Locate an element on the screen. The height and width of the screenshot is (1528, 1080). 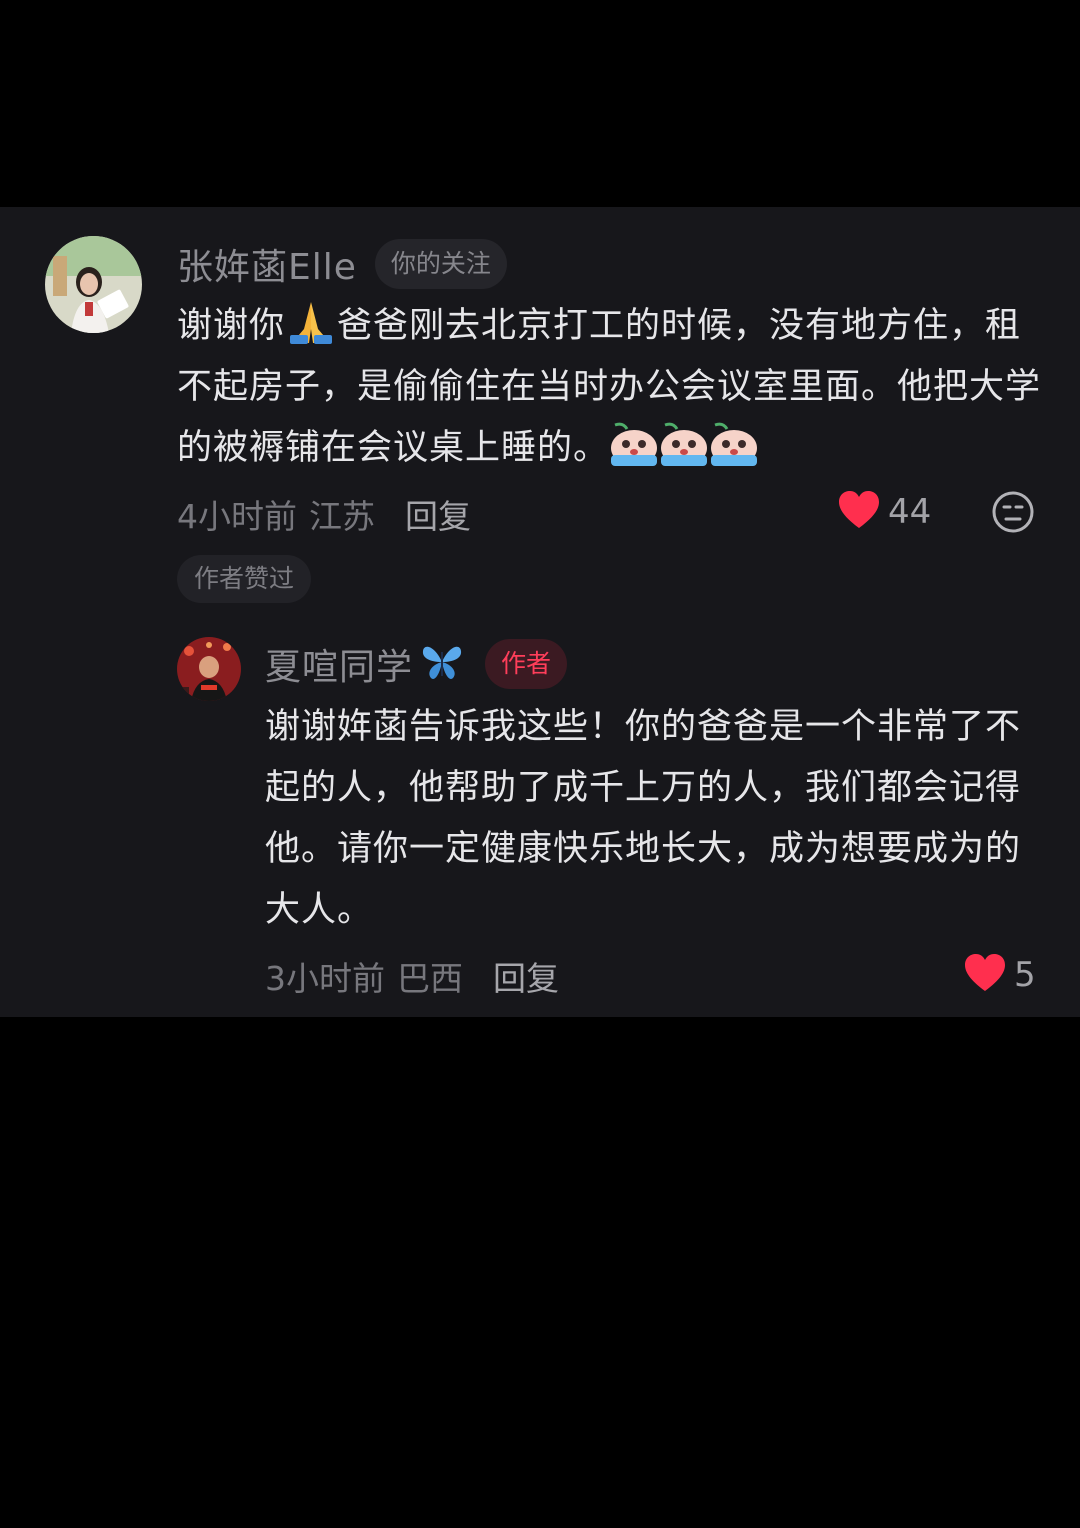
commenter-name-row: 张姩菡Elle 你的关注 is located at coordinates (342, 264).